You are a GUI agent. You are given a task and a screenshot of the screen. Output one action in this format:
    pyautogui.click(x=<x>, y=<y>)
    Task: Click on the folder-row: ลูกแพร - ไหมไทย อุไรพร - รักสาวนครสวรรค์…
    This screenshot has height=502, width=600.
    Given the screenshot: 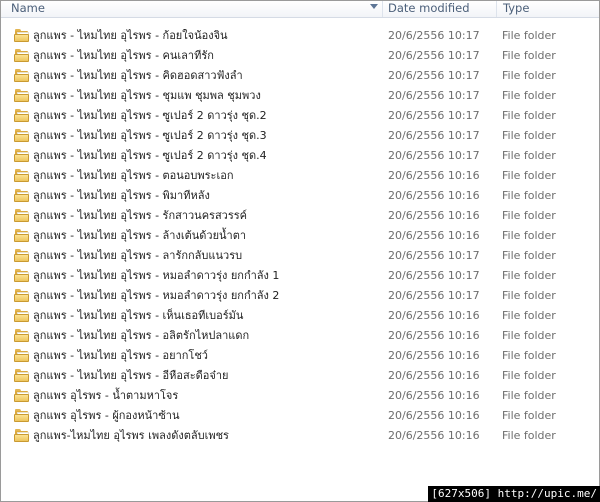 What is the action you would take?
    pyautogui.click(x=300, y=216)
    